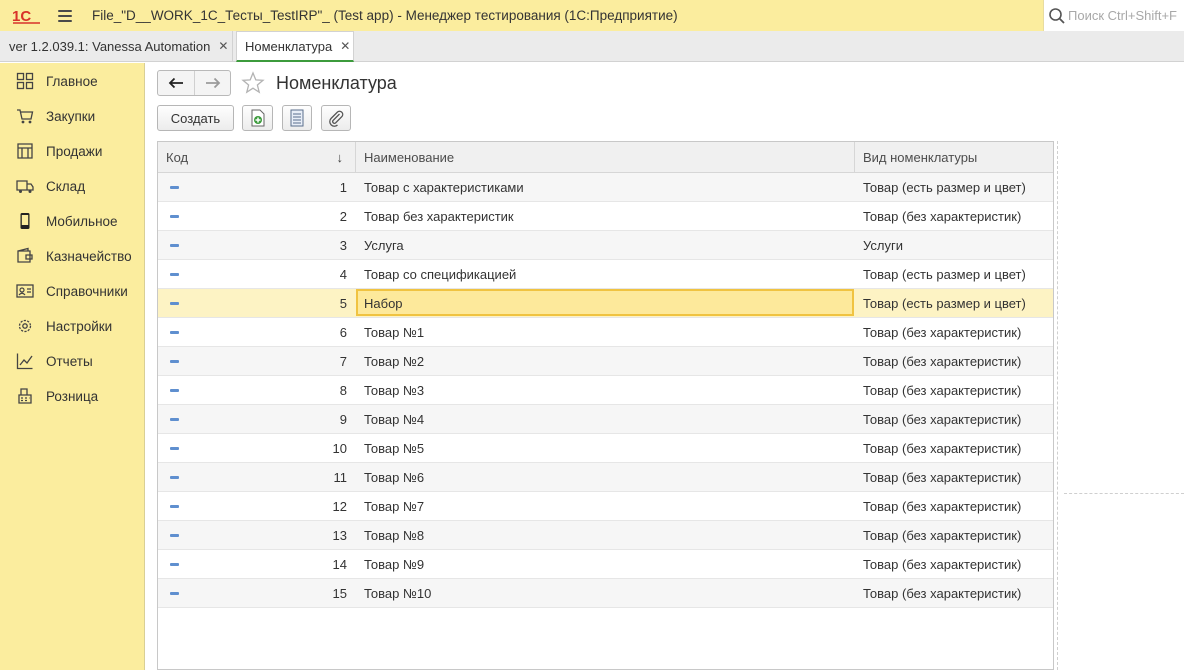 The width and height of the screenshot is (1184, 670). I want to click on table-row: 14 Товар №9 Товар (без характеристик), so click(605, 564).